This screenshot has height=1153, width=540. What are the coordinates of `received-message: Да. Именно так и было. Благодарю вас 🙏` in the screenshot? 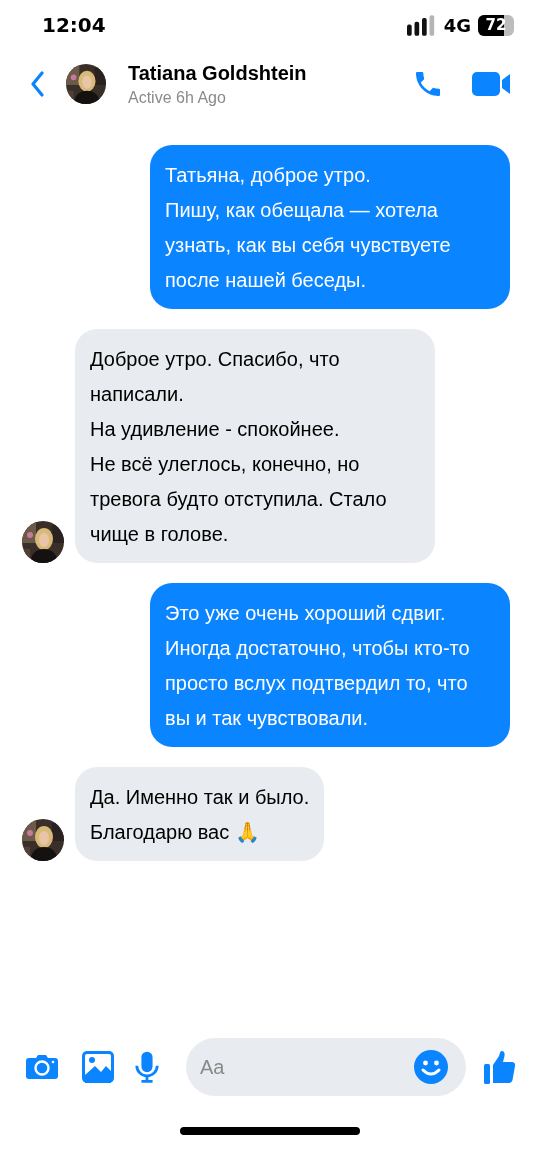 It's located at (200, 814).